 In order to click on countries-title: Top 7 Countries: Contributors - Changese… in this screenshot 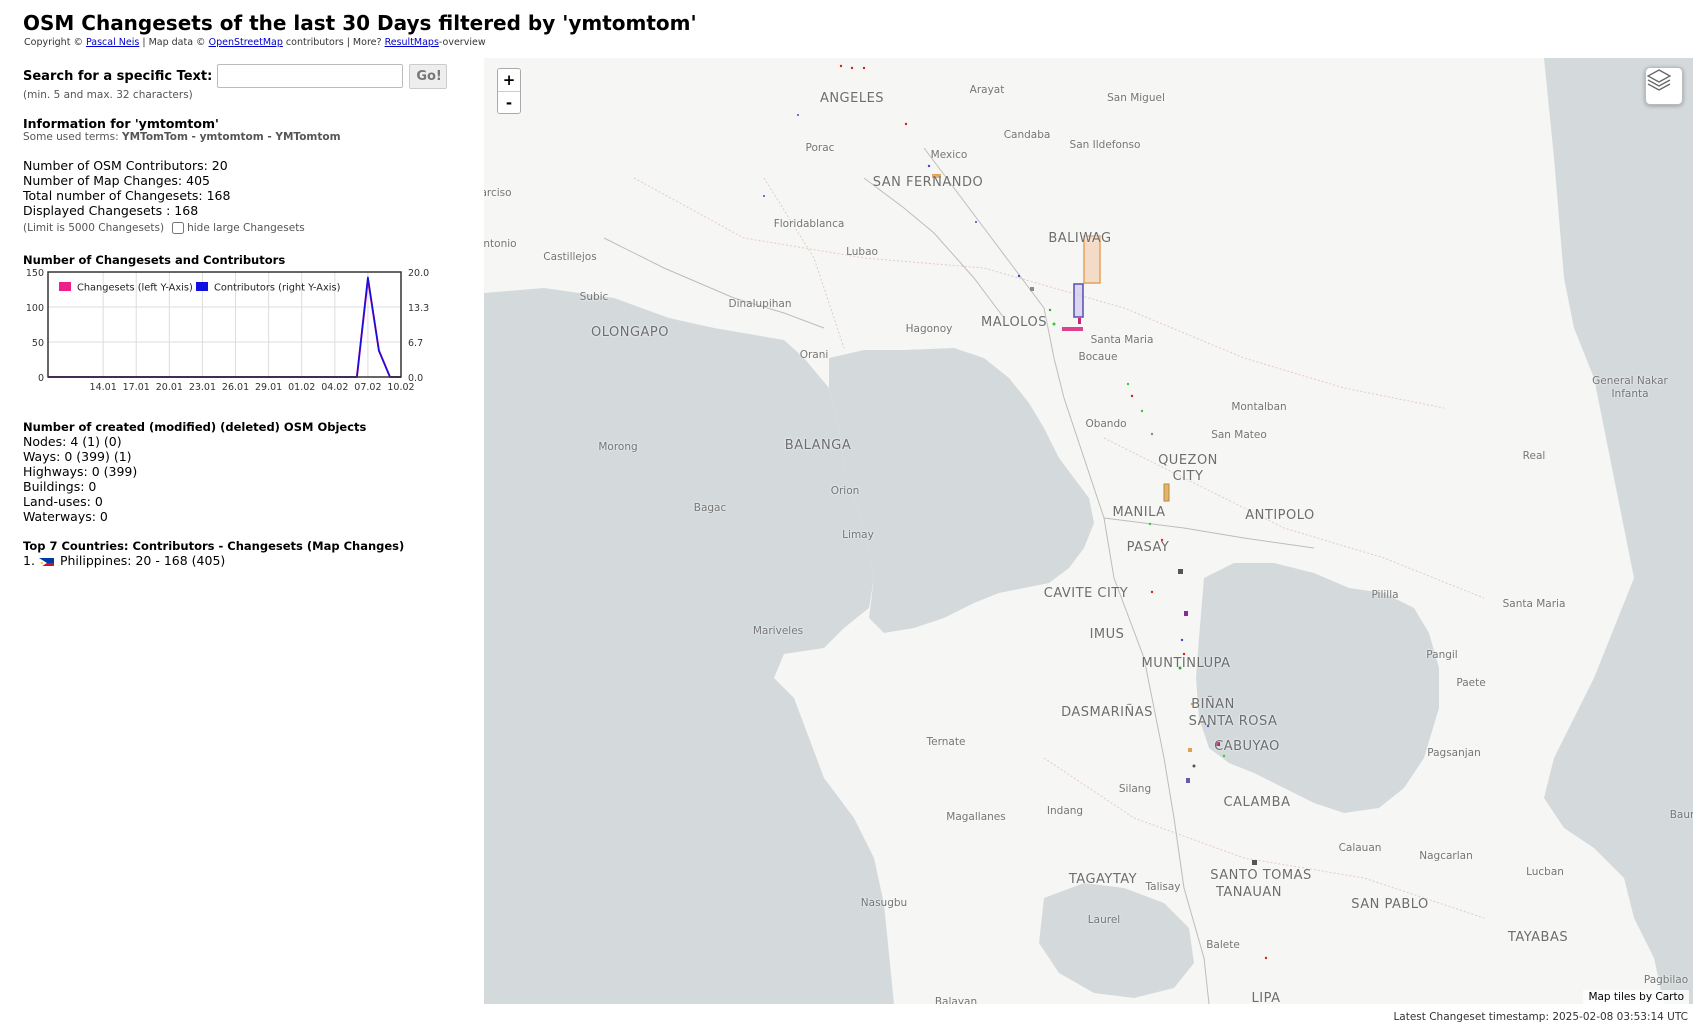, I will do `click(214, 546)`.